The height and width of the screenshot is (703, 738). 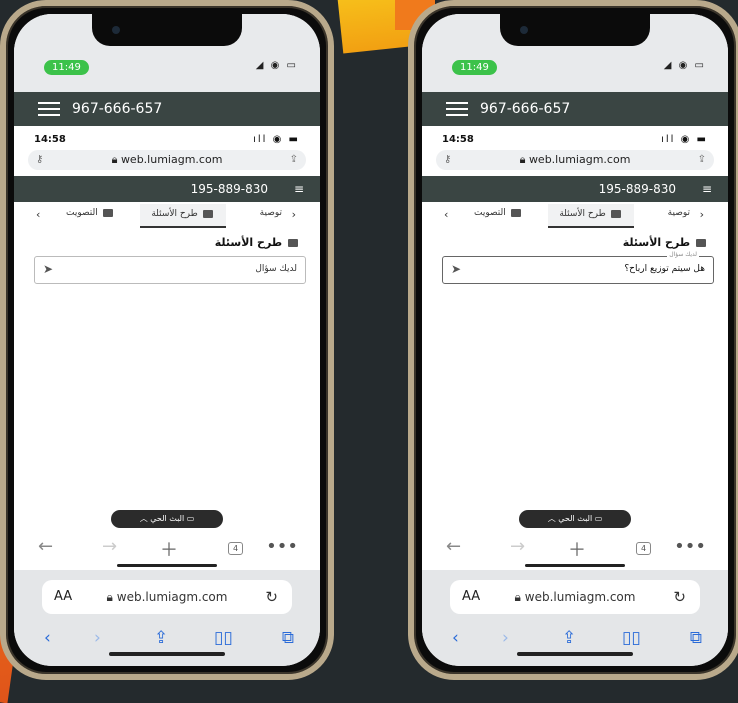 What do you see at coordinates (578, 267) in the screenshot?
I see `question-input: لديك سؤال هل سيتم توزيع ارباح؟ ➤` at bounding box center [578, 267].